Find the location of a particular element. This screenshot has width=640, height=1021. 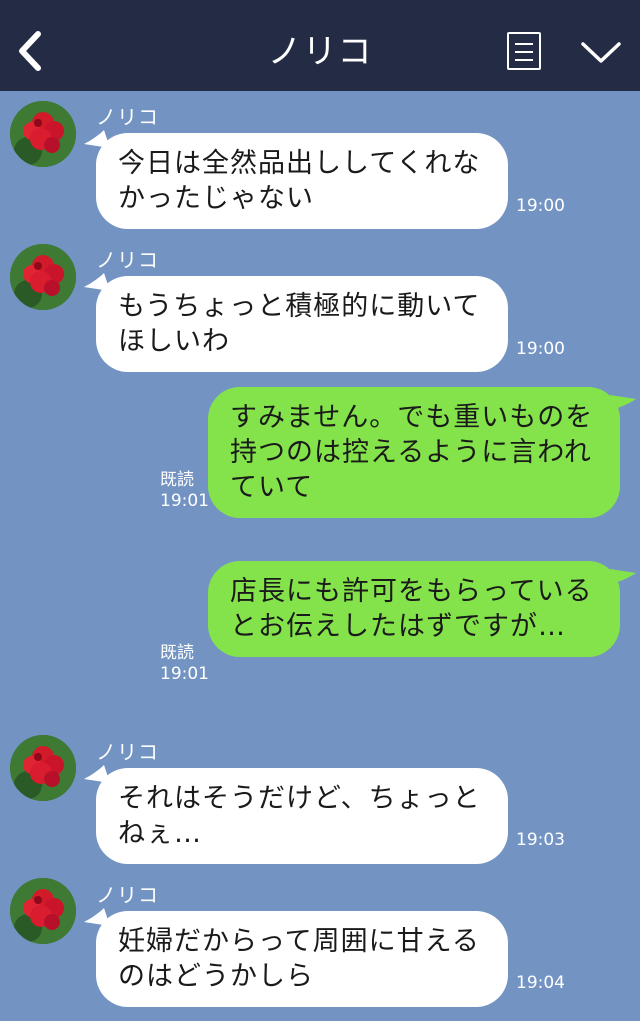

chat-title: ノリコ is located at coordinates (320, 52).